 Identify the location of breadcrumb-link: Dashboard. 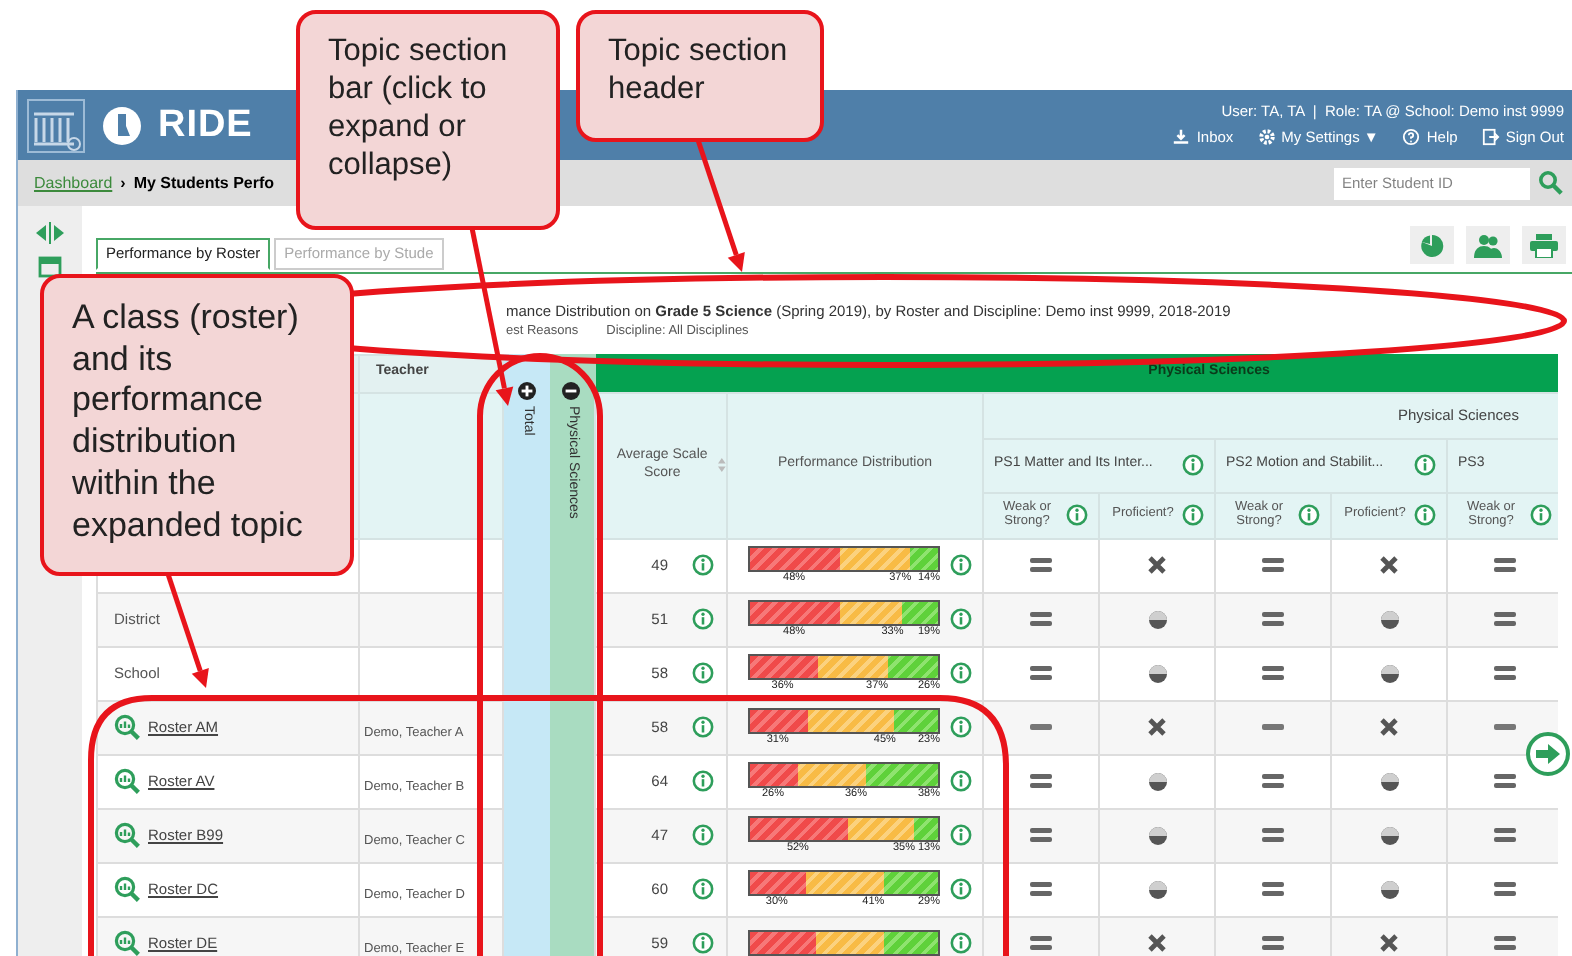
(73, 183).